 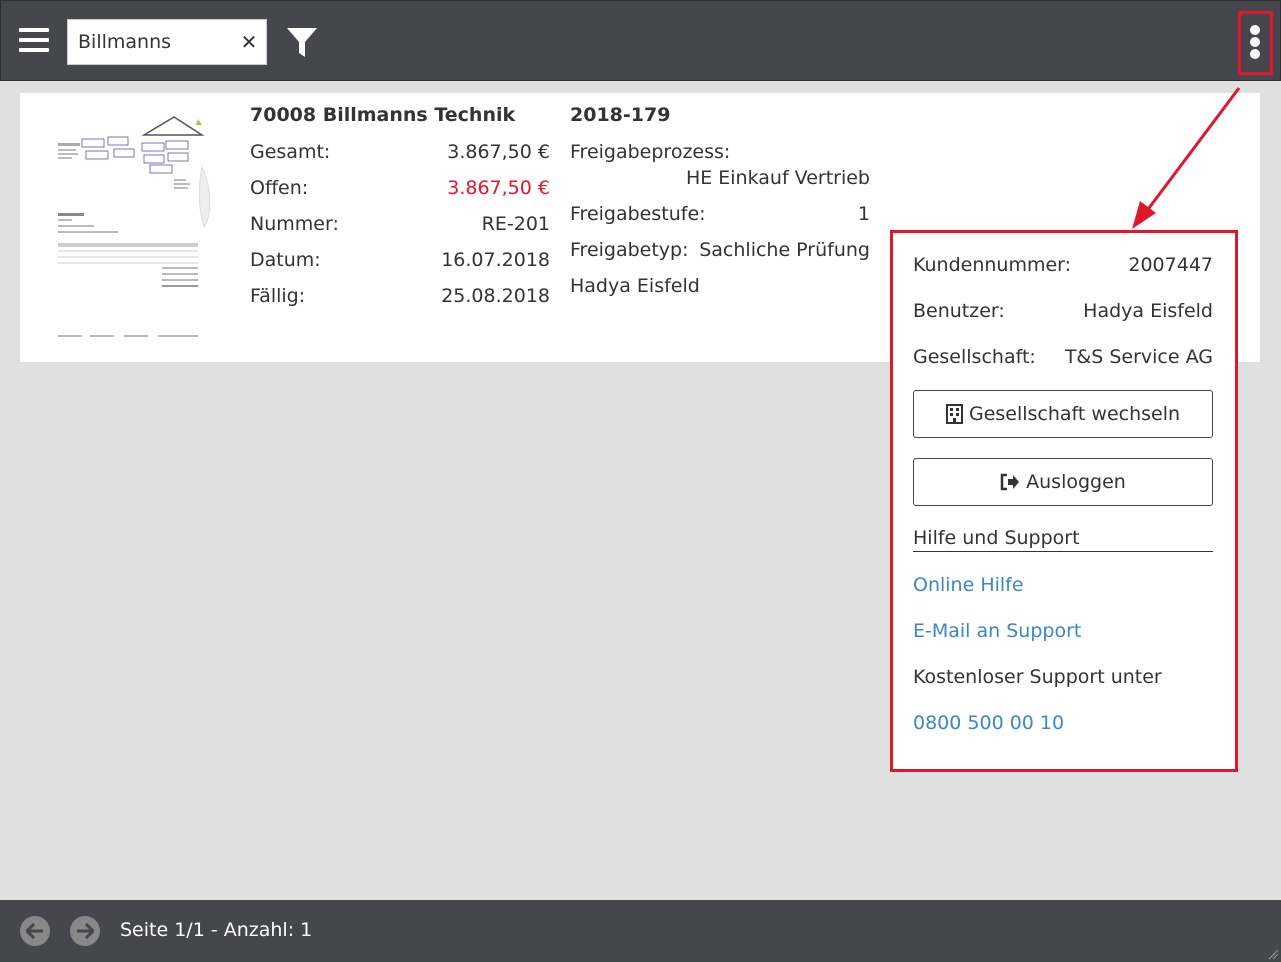 I want to click on company-value: T&S Service AG, so click(x=1138, y=357).